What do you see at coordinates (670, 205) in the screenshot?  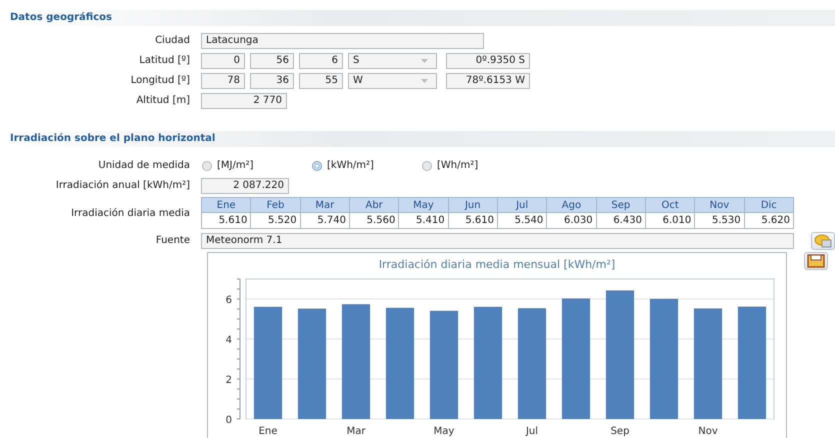 I see `month-header: Oct` at bounding box center [670, 205].